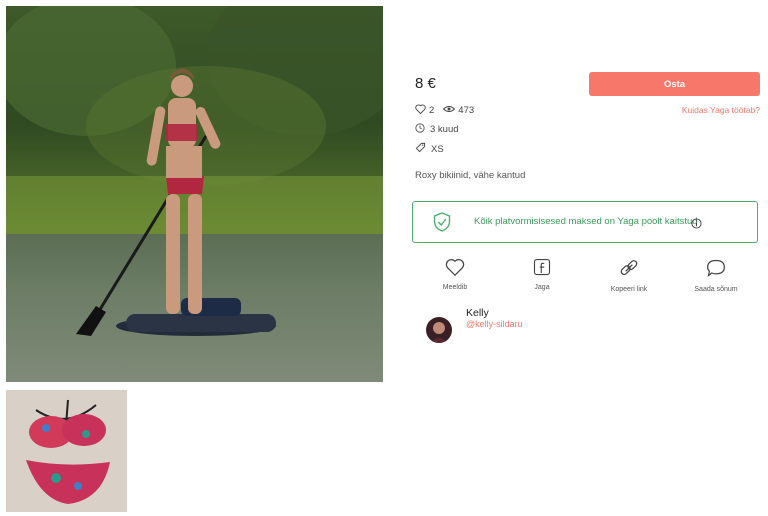 The height and width of the screenshot is (516, 768). What do you see at coordinates (66, 451) in the screenshot?
I see `product-thumbnail` at bounding box center [66, 451].